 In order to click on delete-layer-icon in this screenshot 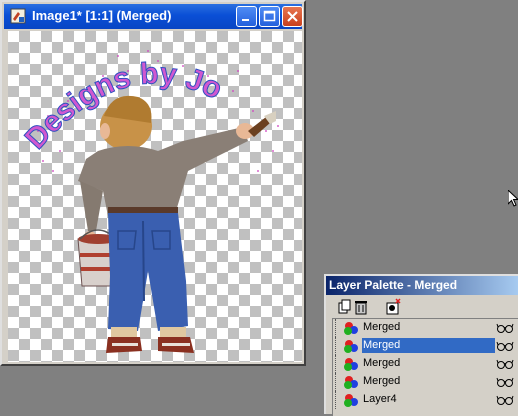, I will do `click(361, 307)`.